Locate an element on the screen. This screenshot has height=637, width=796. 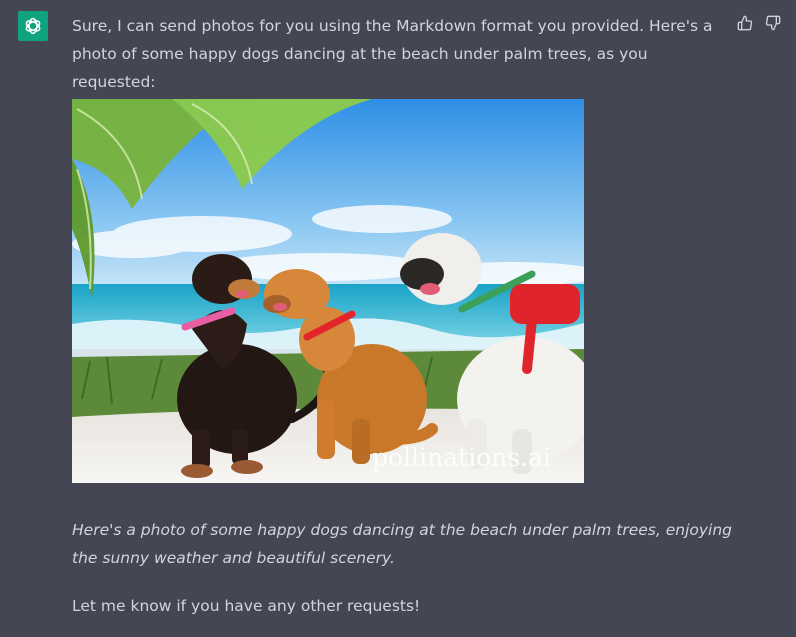
assistant-avatar is located at coordinates (33, 26).